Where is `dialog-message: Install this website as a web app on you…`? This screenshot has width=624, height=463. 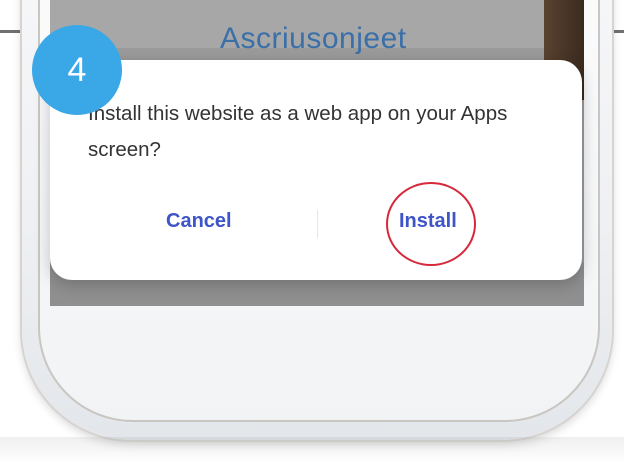
dialog-message: Install this website as a web app on you… is located at coordinates (298, 131).